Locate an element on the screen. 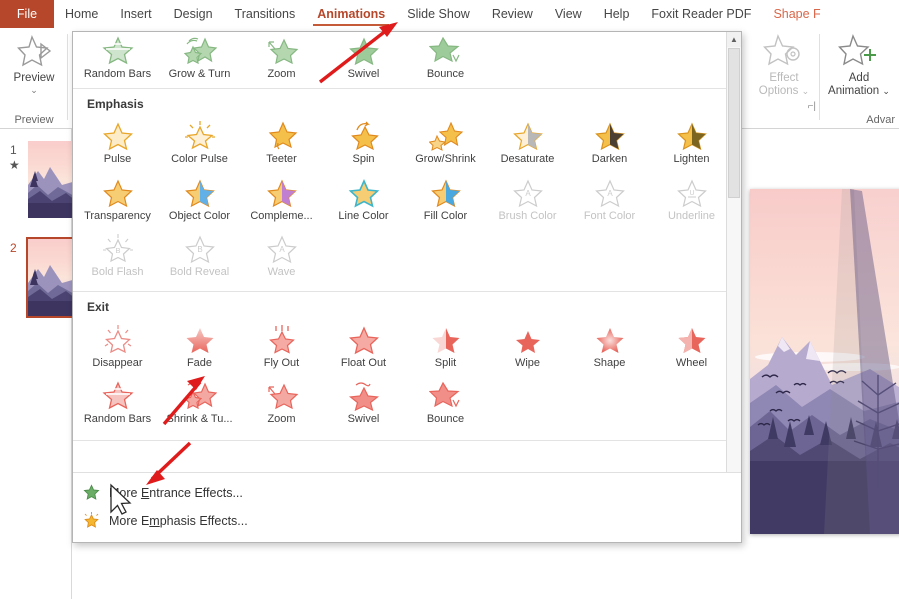  gallery-item-swivel-entrance: Swivel is located at coordinates (363, 59).